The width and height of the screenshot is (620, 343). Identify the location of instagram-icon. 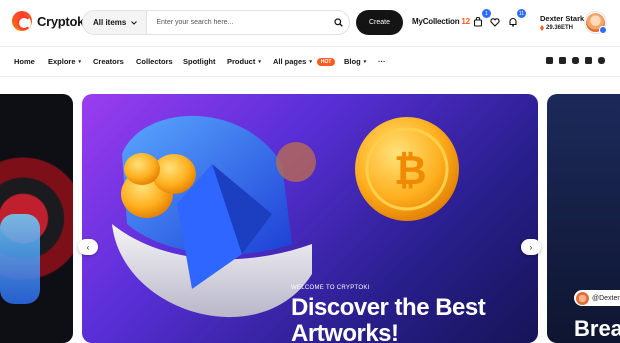
(575, 60).